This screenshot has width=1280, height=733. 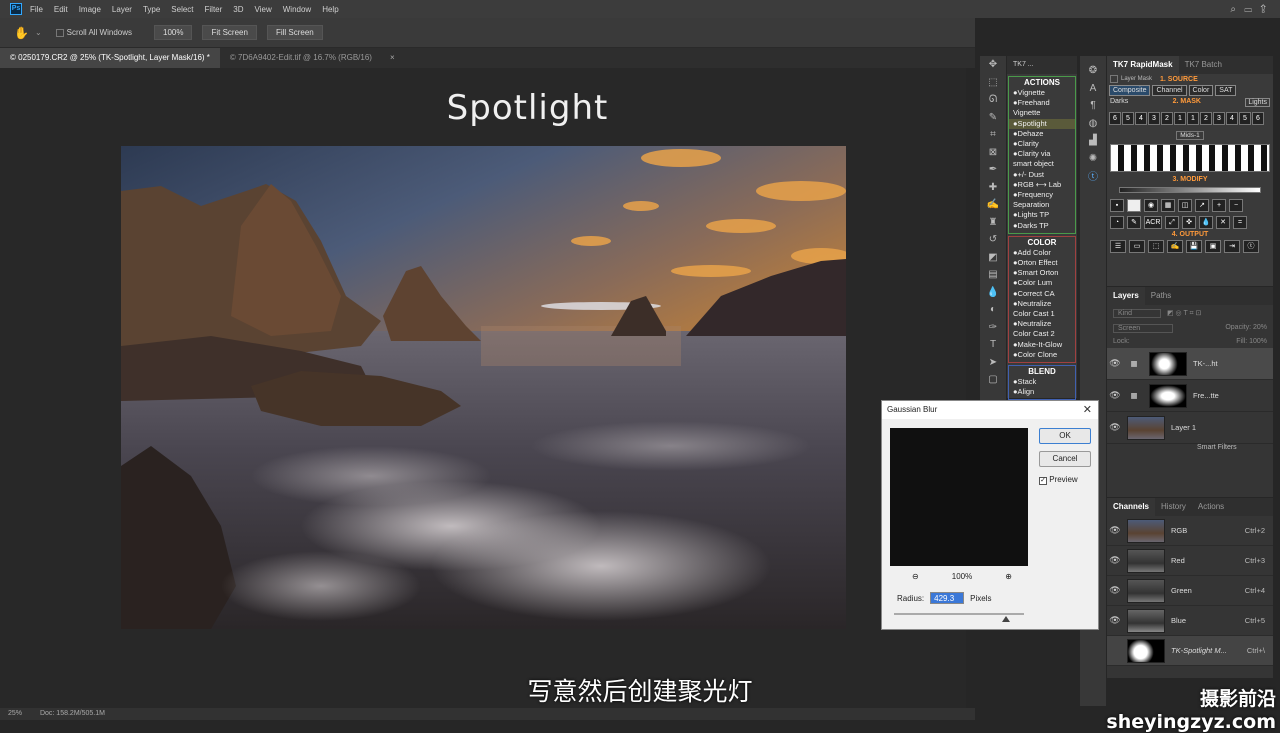 What do you see at coordinates (1168, 205) in the screenshot?
I see `modify-icon-4: ▦` at bounding box center [1168, 205].